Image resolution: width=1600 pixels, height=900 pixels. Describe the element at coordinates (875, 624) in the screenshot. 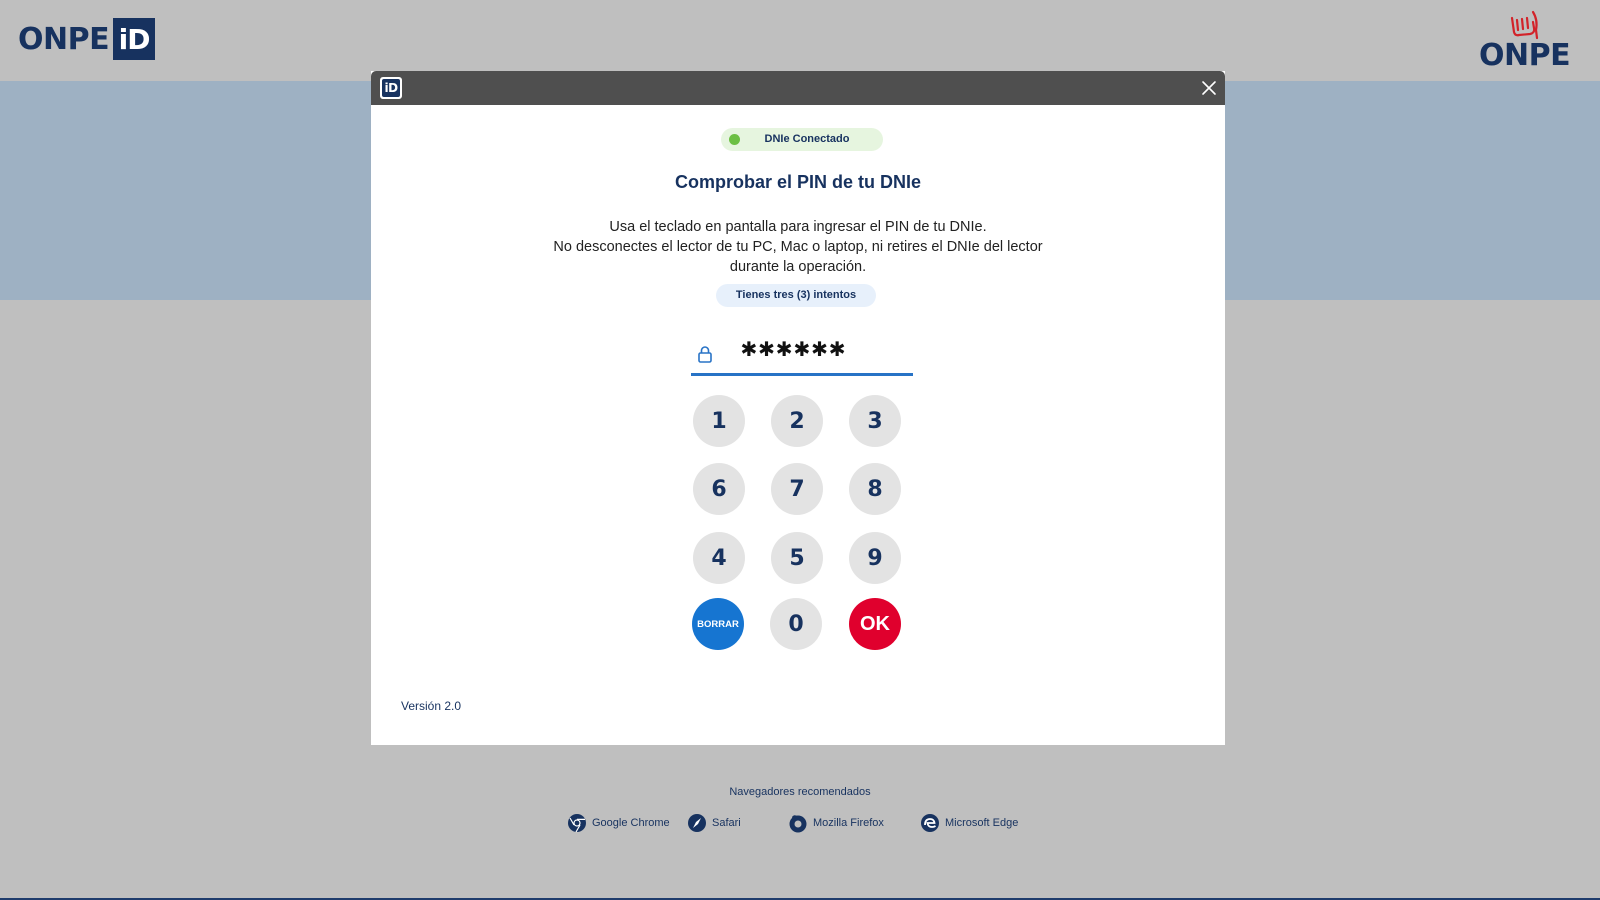

I see `ok-button: OK` at that location.